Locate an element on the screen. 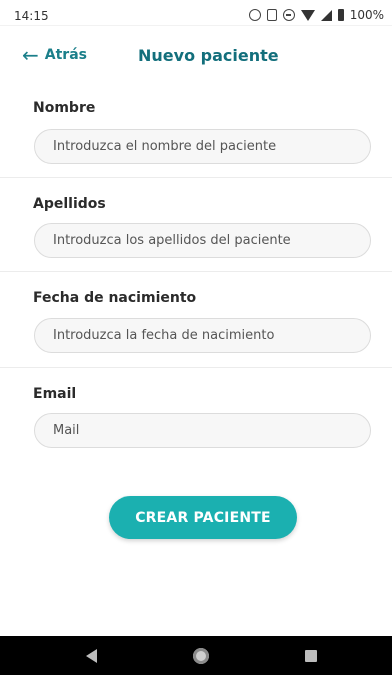 This screenshot has width=392, height=675. name-input is located at coordinates (202, 146).